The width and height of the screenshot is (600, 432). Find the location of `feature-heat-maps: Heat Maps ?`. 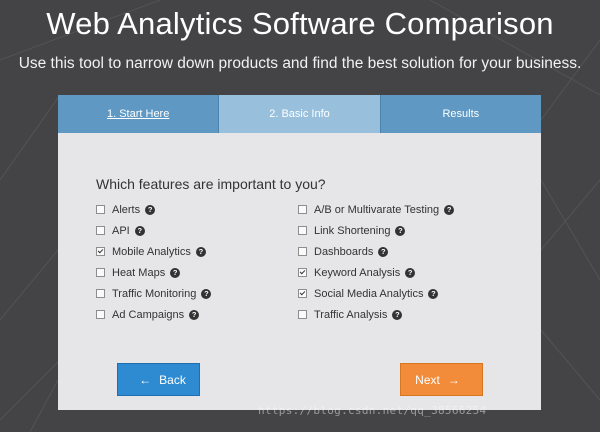

feature-heat-maps: Heat Maps ? is located at coordinates (153, 272).